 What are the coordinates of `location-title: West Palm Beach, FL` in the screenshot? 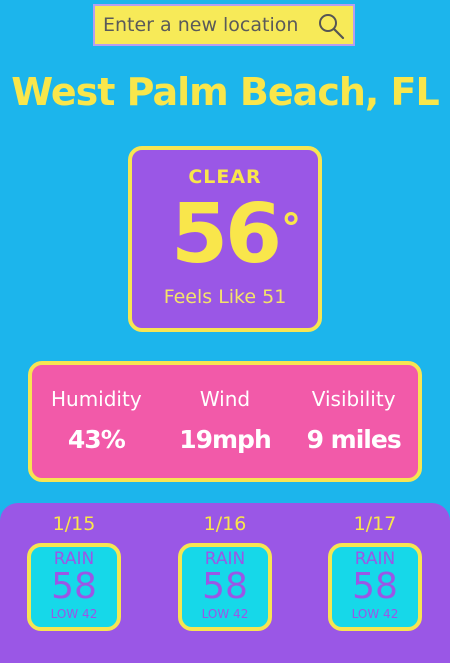 It's located at (225, 92).